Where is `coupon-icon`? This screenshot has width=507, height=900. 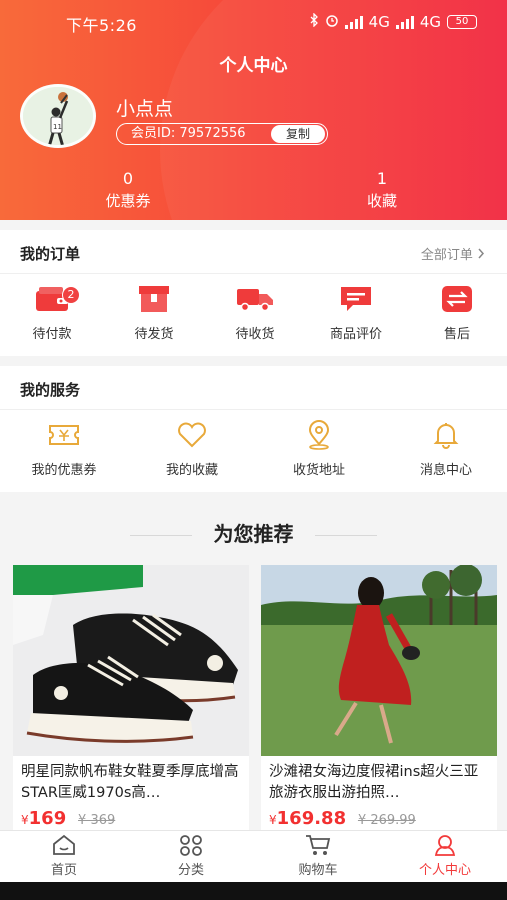
coupon-icon is located at coordinates (64, 437).